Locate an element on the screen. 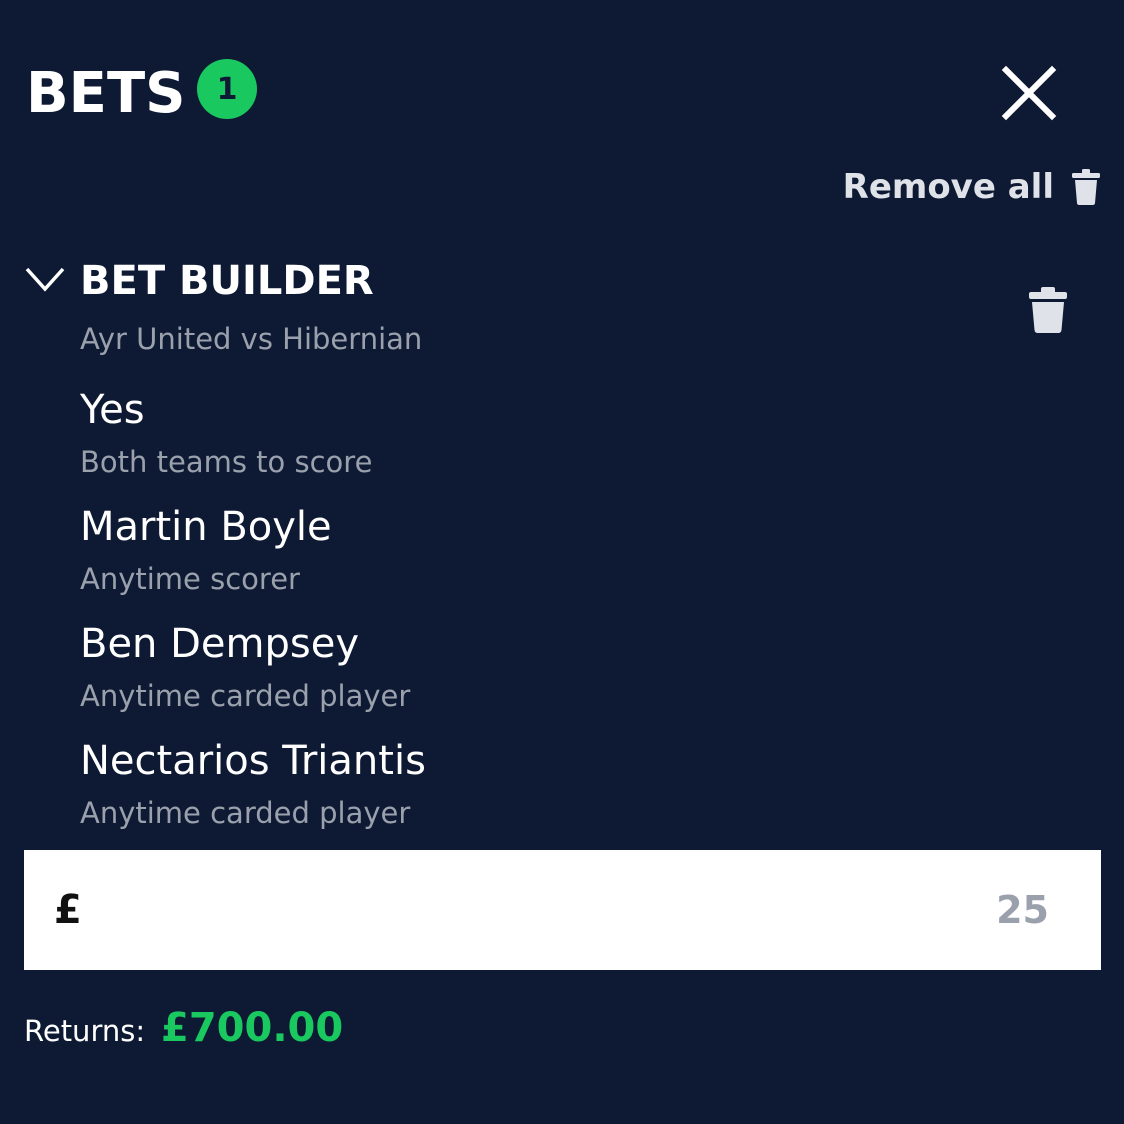  selection-market: Anytime scorer is located at coordinates (190, 579).